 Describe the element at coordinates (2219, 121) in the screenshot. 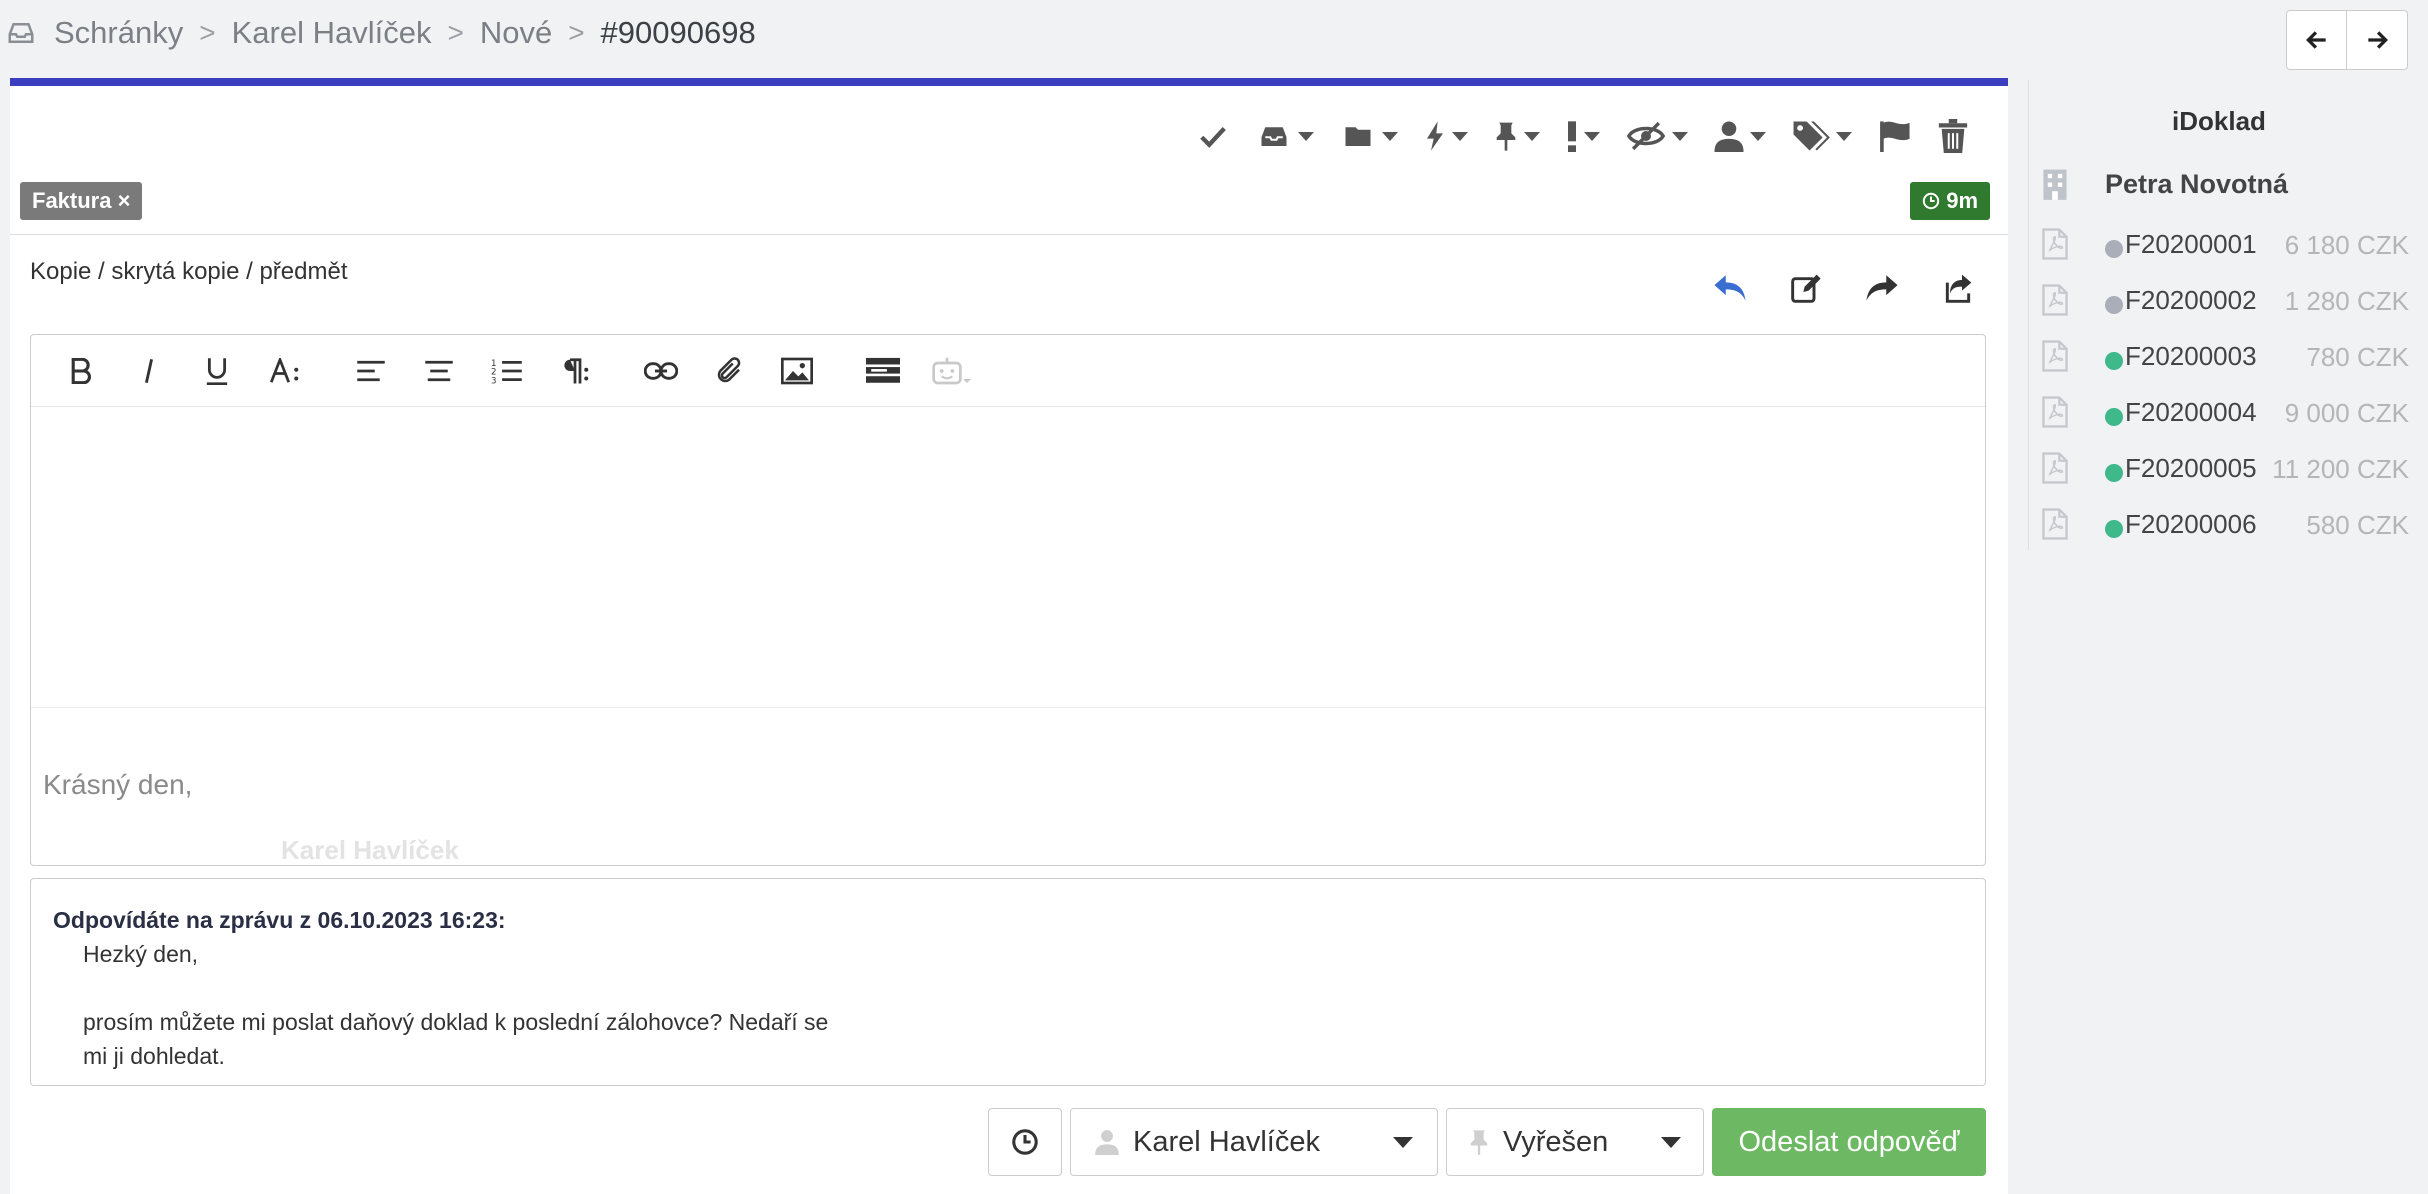

I see `panel-title: iDoklad` at that location.